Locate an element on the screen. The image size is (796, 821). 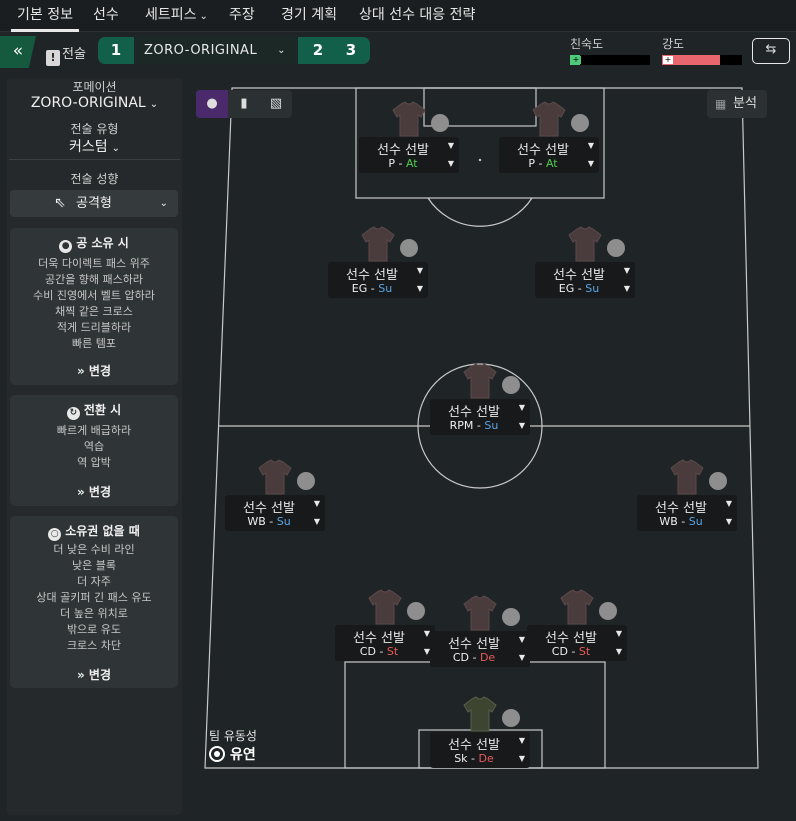
player-view-button: ● is located at coordinates (212, 104).